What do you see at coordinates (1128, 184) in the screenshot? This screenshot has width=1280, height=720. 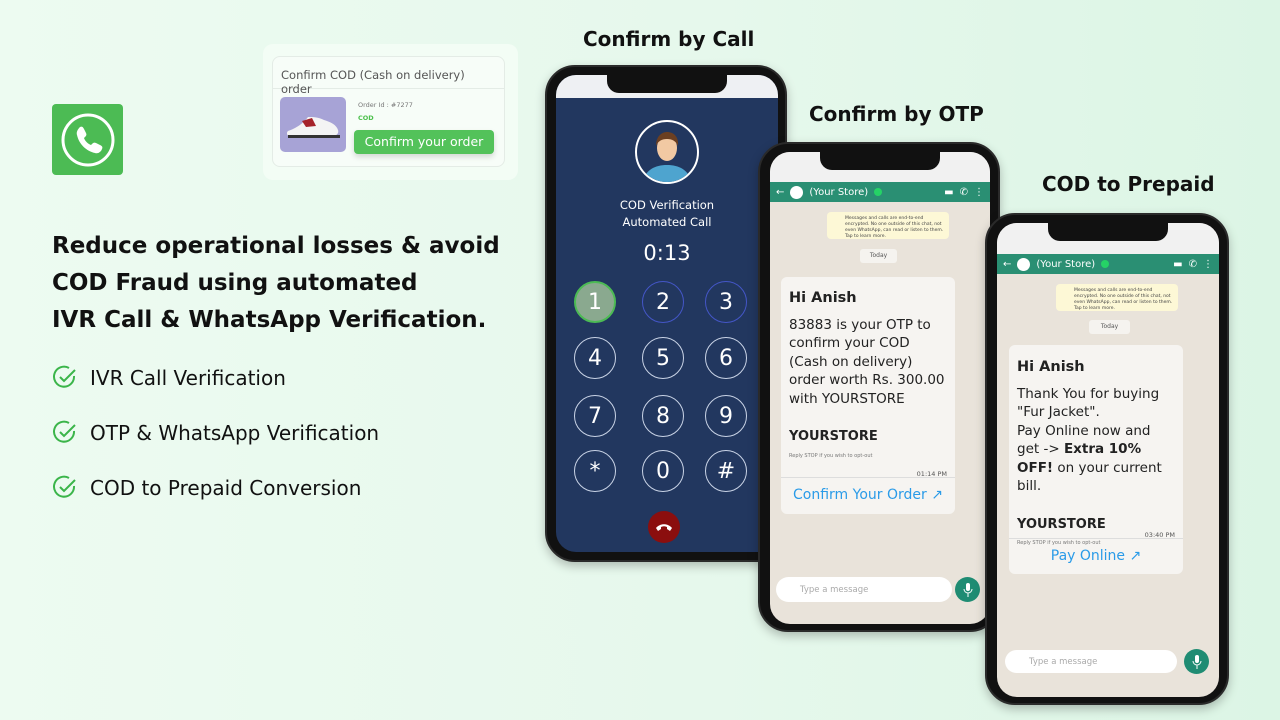 I see `prepaid-phone-title: COD to Prepaid` at bounding box center [1128, 184].